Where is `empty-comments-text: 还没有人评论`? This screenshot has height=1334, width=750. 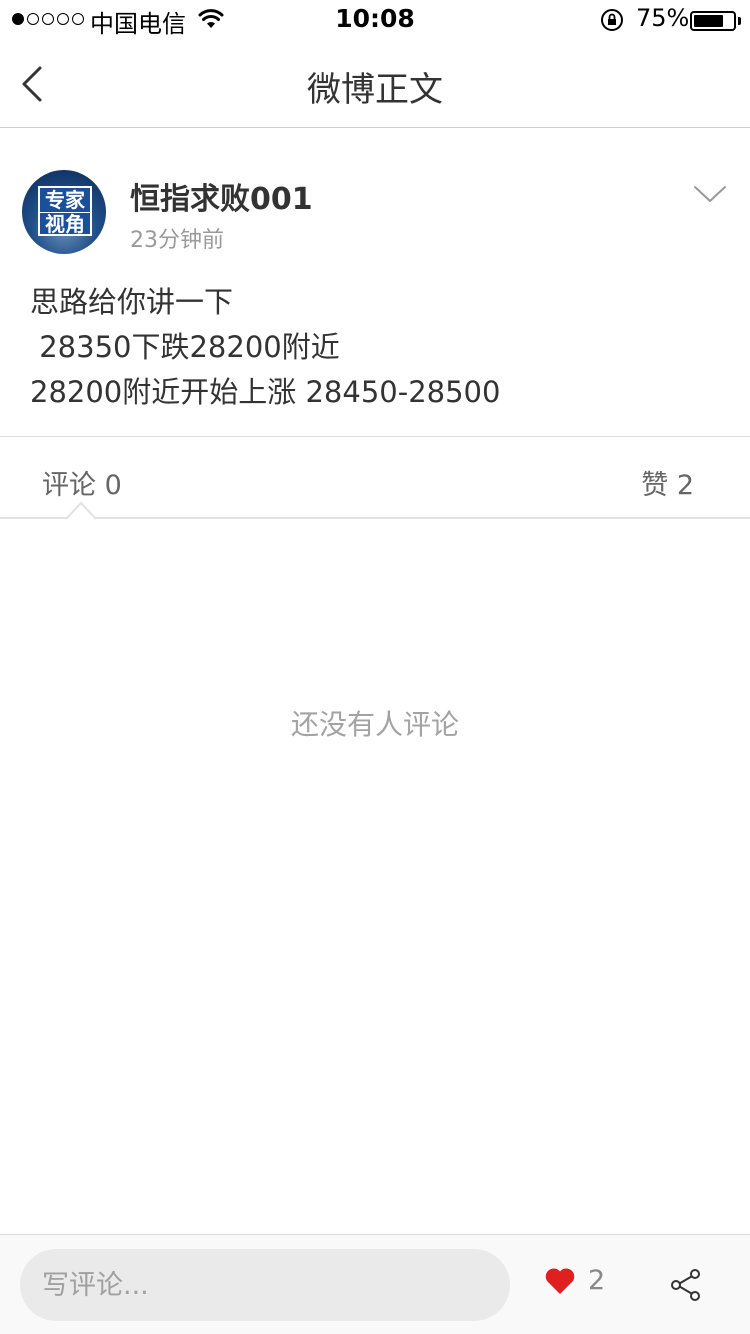 empty-comments-text: 还没有人评论 is located at coordinates (374, 724).